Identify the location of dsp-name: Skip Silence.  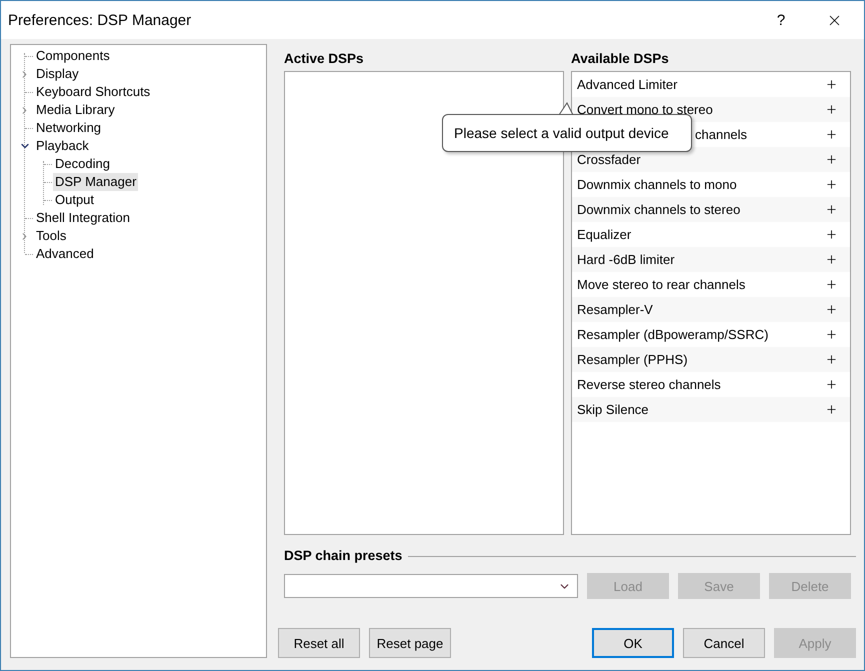
(613, 409).